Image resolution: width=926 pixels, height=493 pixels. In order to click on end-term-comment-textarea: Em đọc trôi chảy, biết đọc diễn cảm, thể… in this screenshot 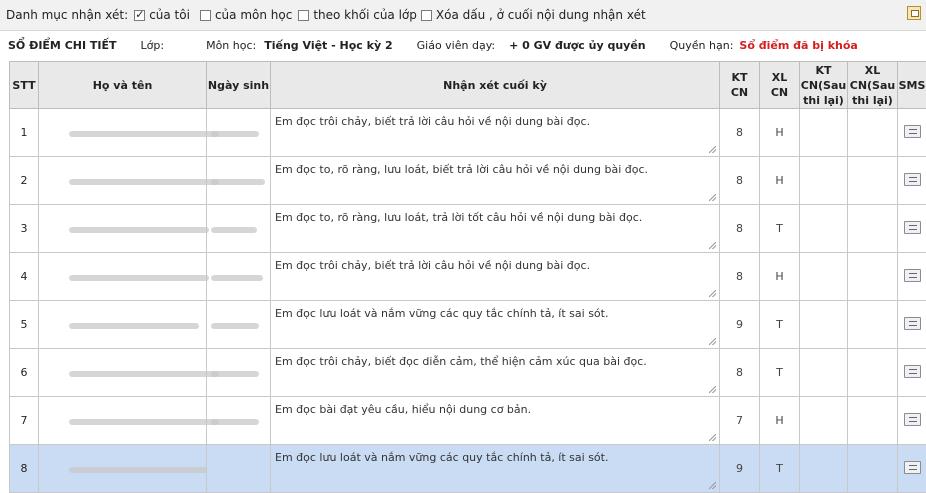, I will do `click(495, 373)`.